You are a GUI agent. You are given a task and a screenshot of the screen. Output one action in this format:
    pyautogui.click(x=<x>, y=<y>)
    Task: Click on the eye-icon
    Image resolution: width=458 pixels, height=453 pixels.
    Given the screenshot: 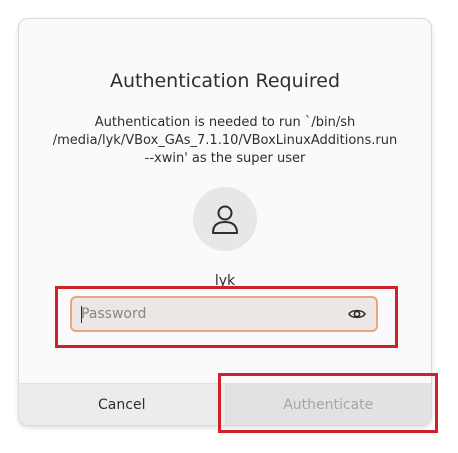 What is the action you would take?
    pyautogui.click(x=357, y=314)
    